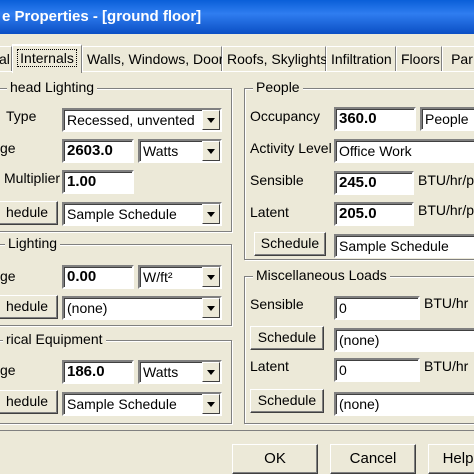  Describe the element at coordinates (158, 277) in the screenshot. I see `task-units-value: W/ft²` at that location.